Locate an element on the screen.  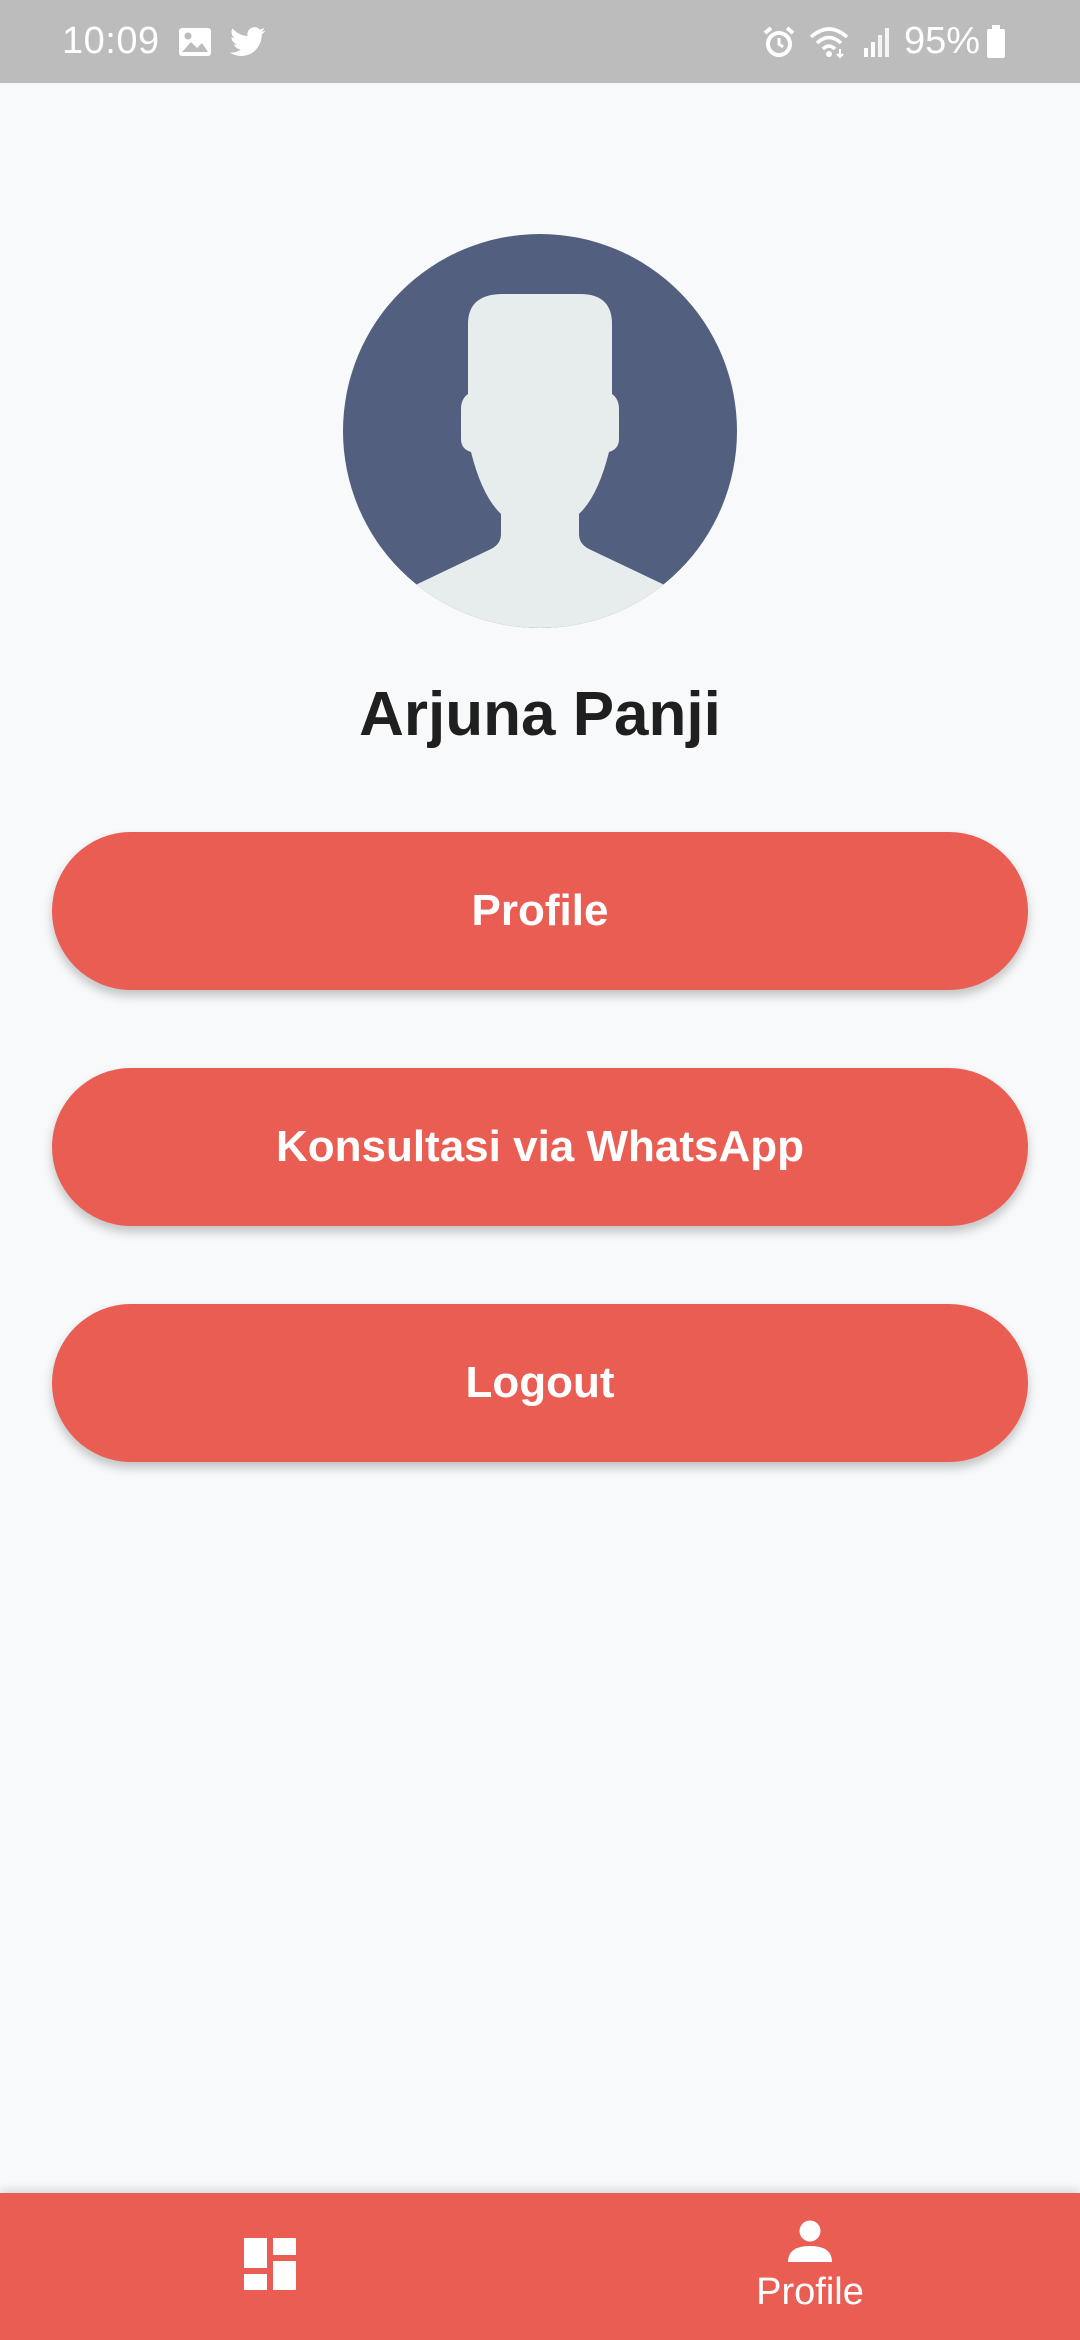
default-avatar-icon is located at coordinates (540, 431).